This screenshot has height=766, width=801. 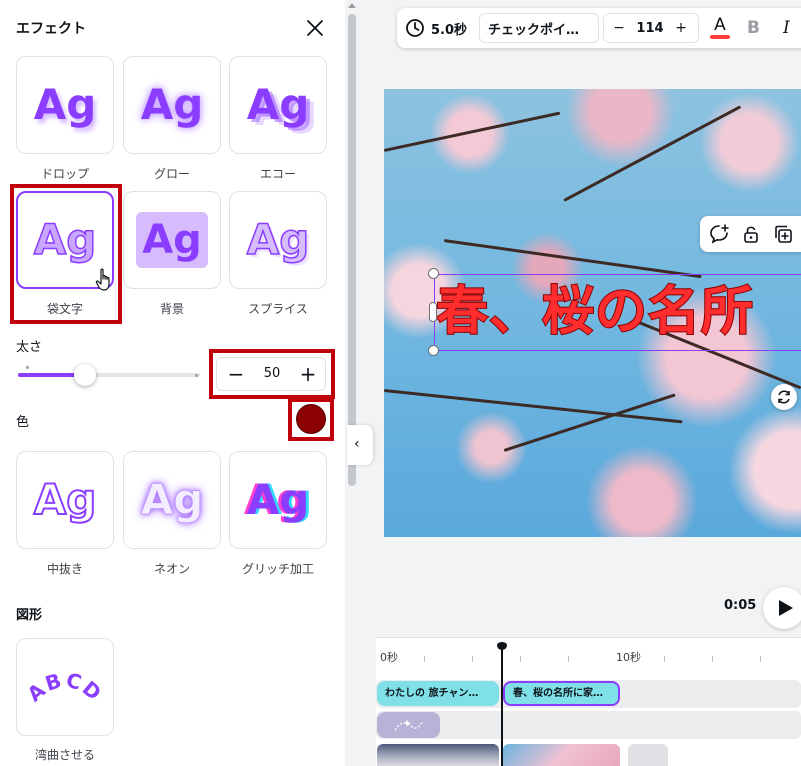 I want to click on lock-icon, so click(x=751, y=234).